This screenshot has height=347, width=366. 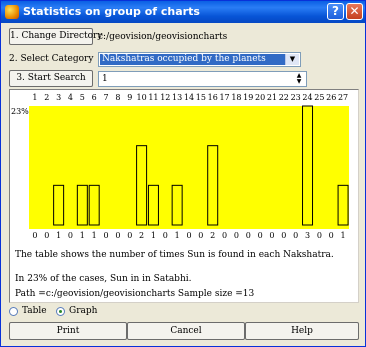 I want to click on change-directory-button: 1. Change Directory, so click(x=55, y=36).